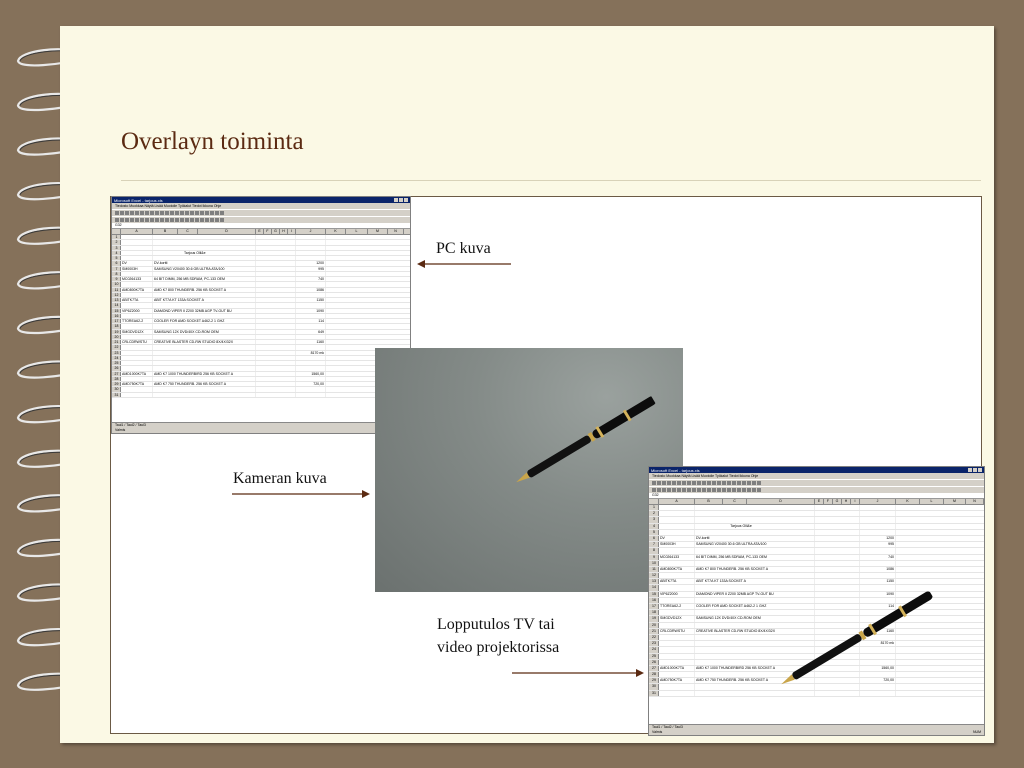 The image size is (1024, 768). Describe the element at coordinates (188, 231) in the screenshot. I see `column-header: C` at that location.